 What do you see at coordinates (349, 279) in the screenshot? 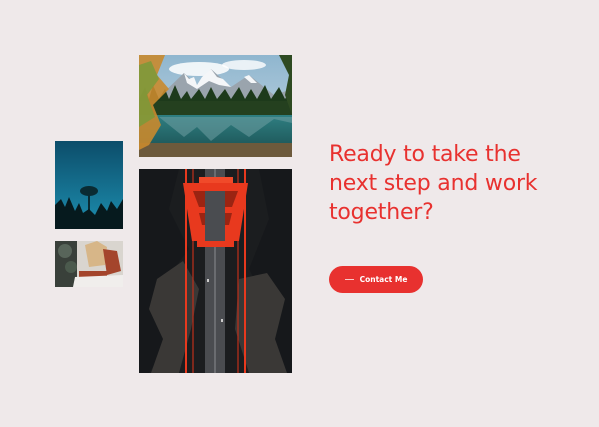
I see `dash-icon` at bounding box center [349, 279].